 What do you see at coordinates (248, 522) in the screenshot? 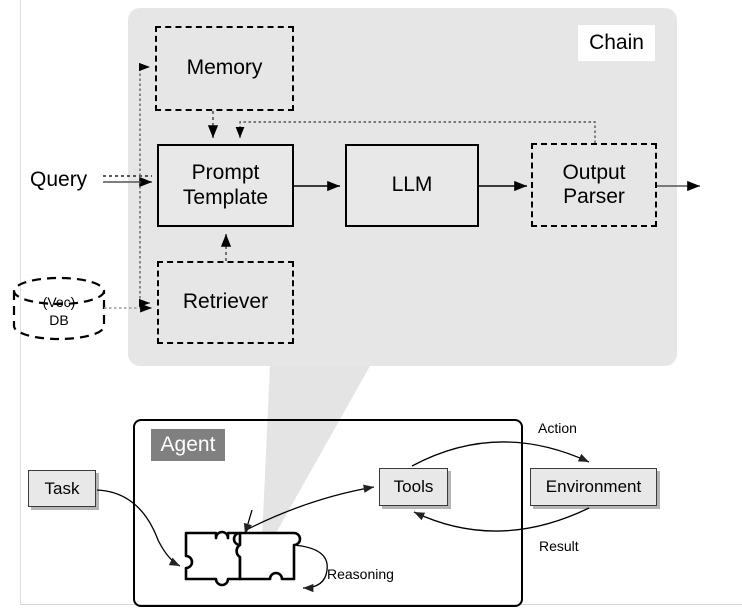
I see `edge-funnel-to-reasoning` at bounding box center [248, 522].